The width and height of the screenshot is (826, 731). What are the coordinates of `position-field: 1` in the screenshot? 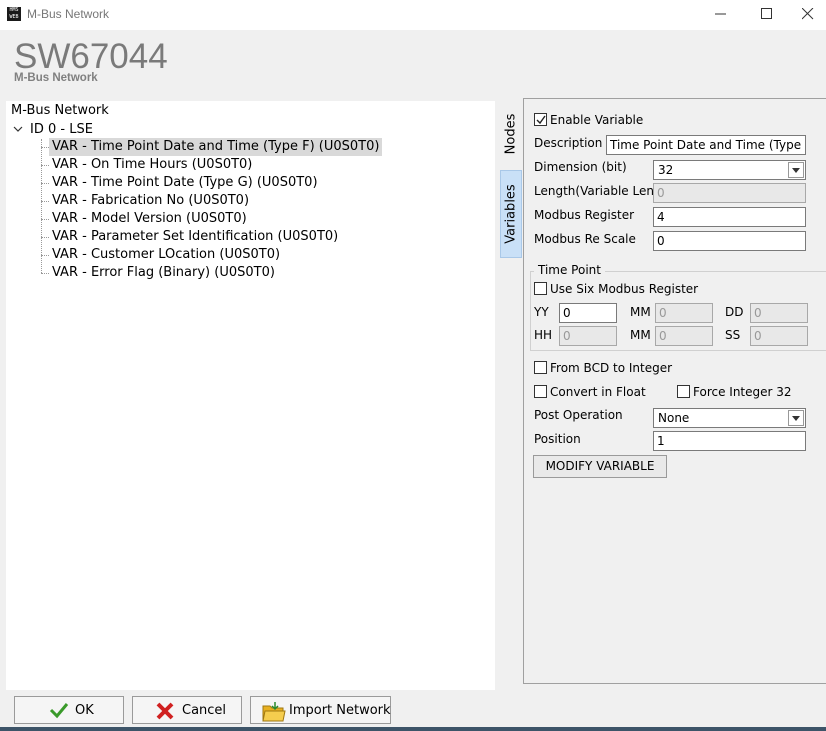 It's located at (729, 441).